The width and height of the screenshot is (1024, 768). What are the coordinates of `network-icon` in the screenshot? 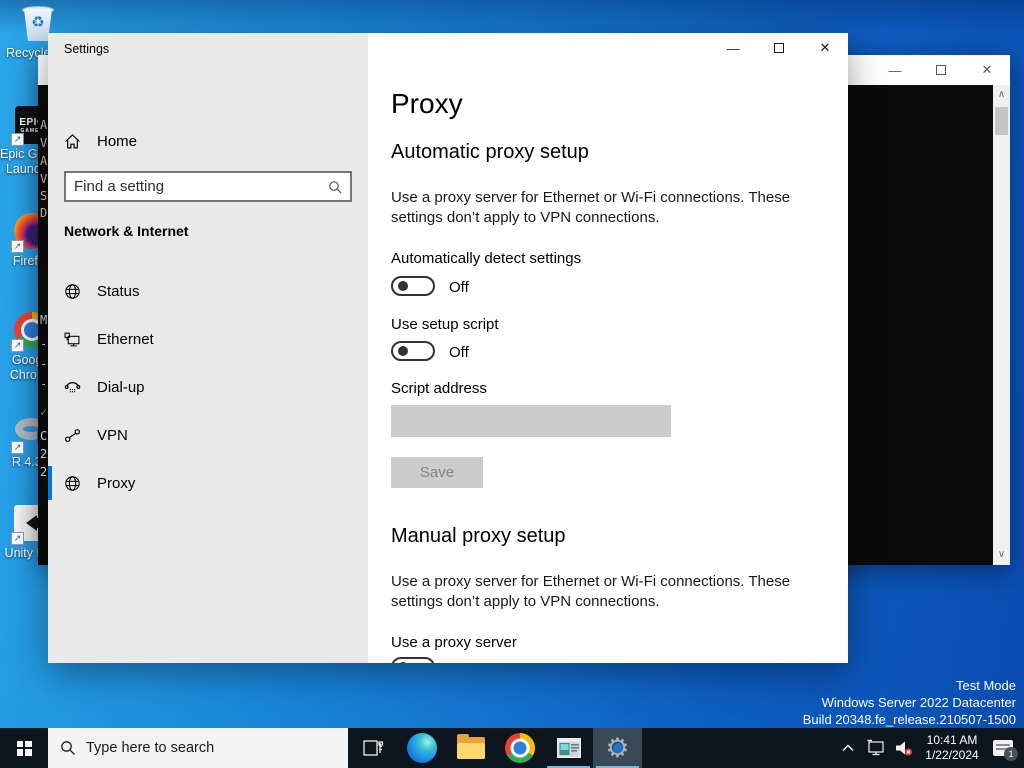 It's located at (876, 748).